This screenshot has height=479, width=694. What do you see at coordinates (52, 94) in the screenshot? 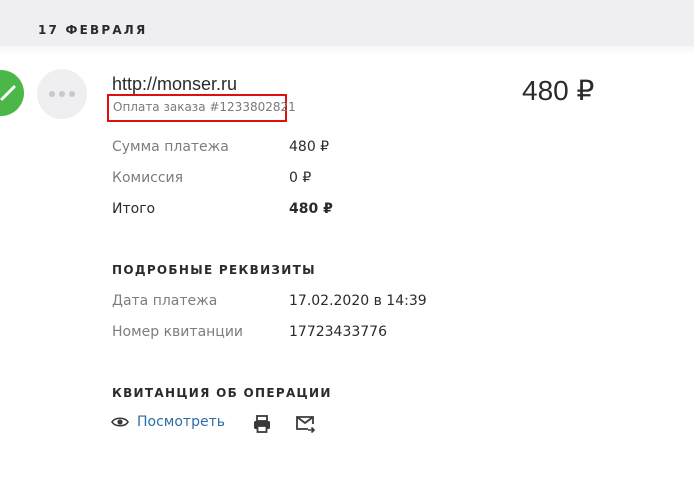
I see `more-dots-icon` at bounding box center [52, 94].